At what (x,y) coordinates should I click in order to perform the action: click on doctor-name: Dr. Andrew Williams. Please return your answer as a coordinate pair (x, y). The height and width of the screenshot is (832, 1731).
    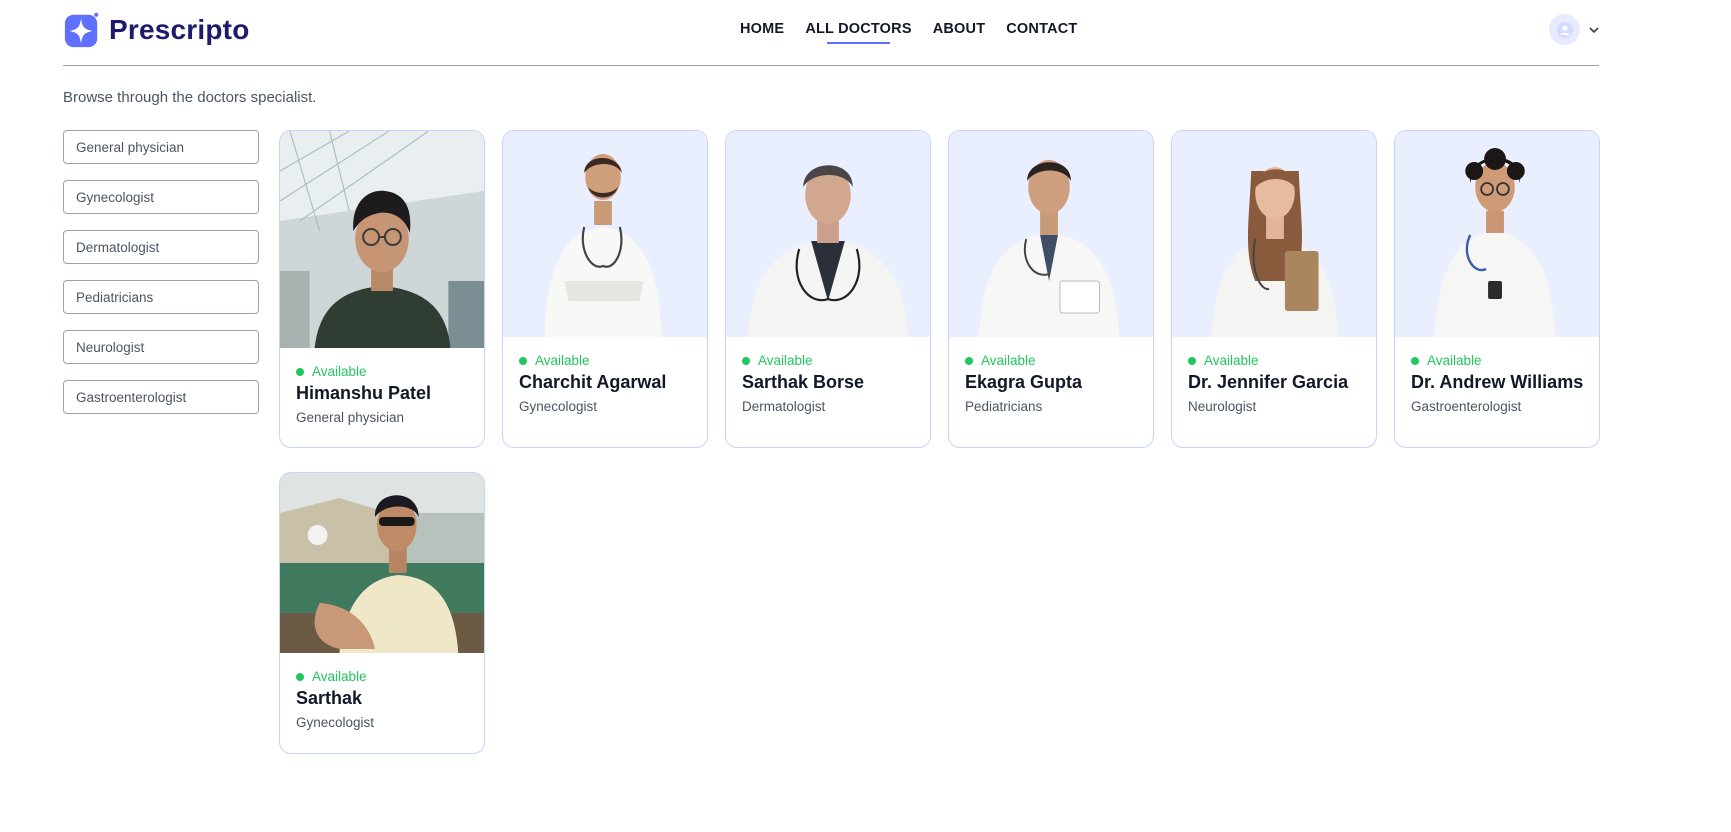
    Looking at the image, I should click on (1497, 382).